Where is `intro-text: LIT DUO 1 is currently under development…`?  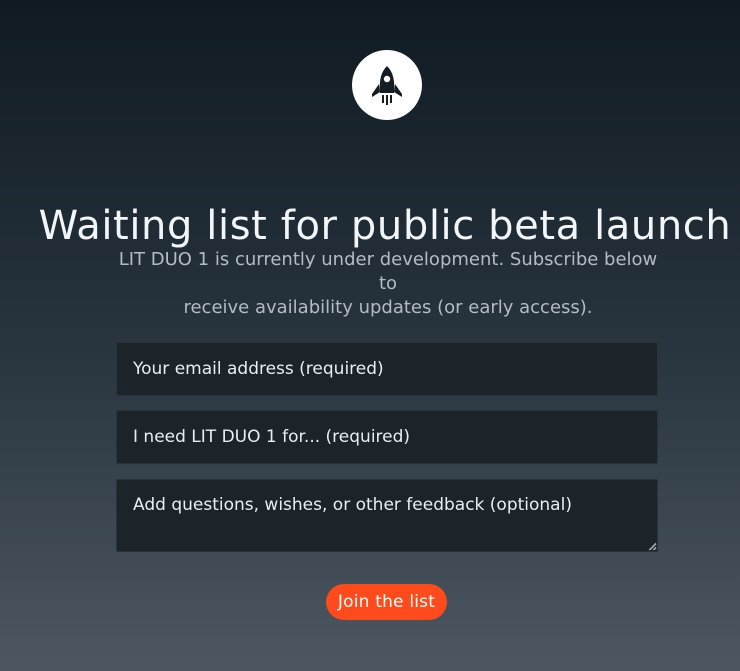 intro-text: LIT DUO 1 is currently under development… is located at coordinates (388, 284).